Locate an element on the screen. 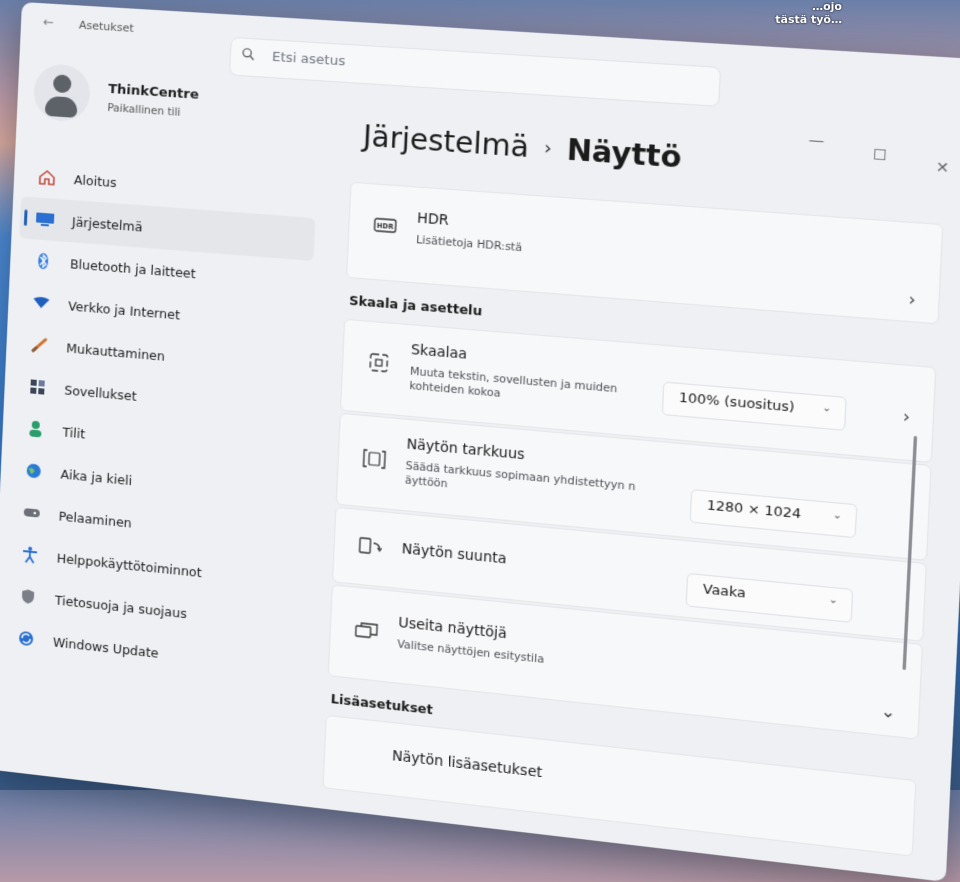  home-icon is located at coordinates (47, 177).